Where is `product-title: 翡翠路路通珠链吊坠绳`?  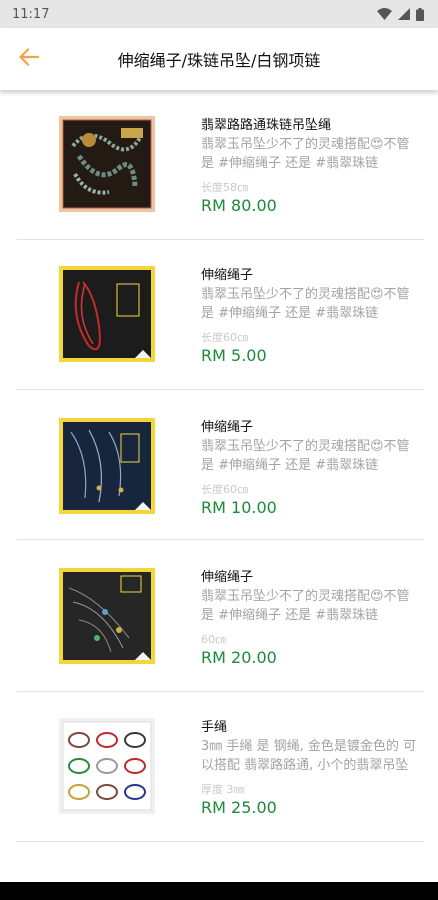 product-title: 翡翠路路通珠链吊坠绳 is located at coordinates (266, 125).